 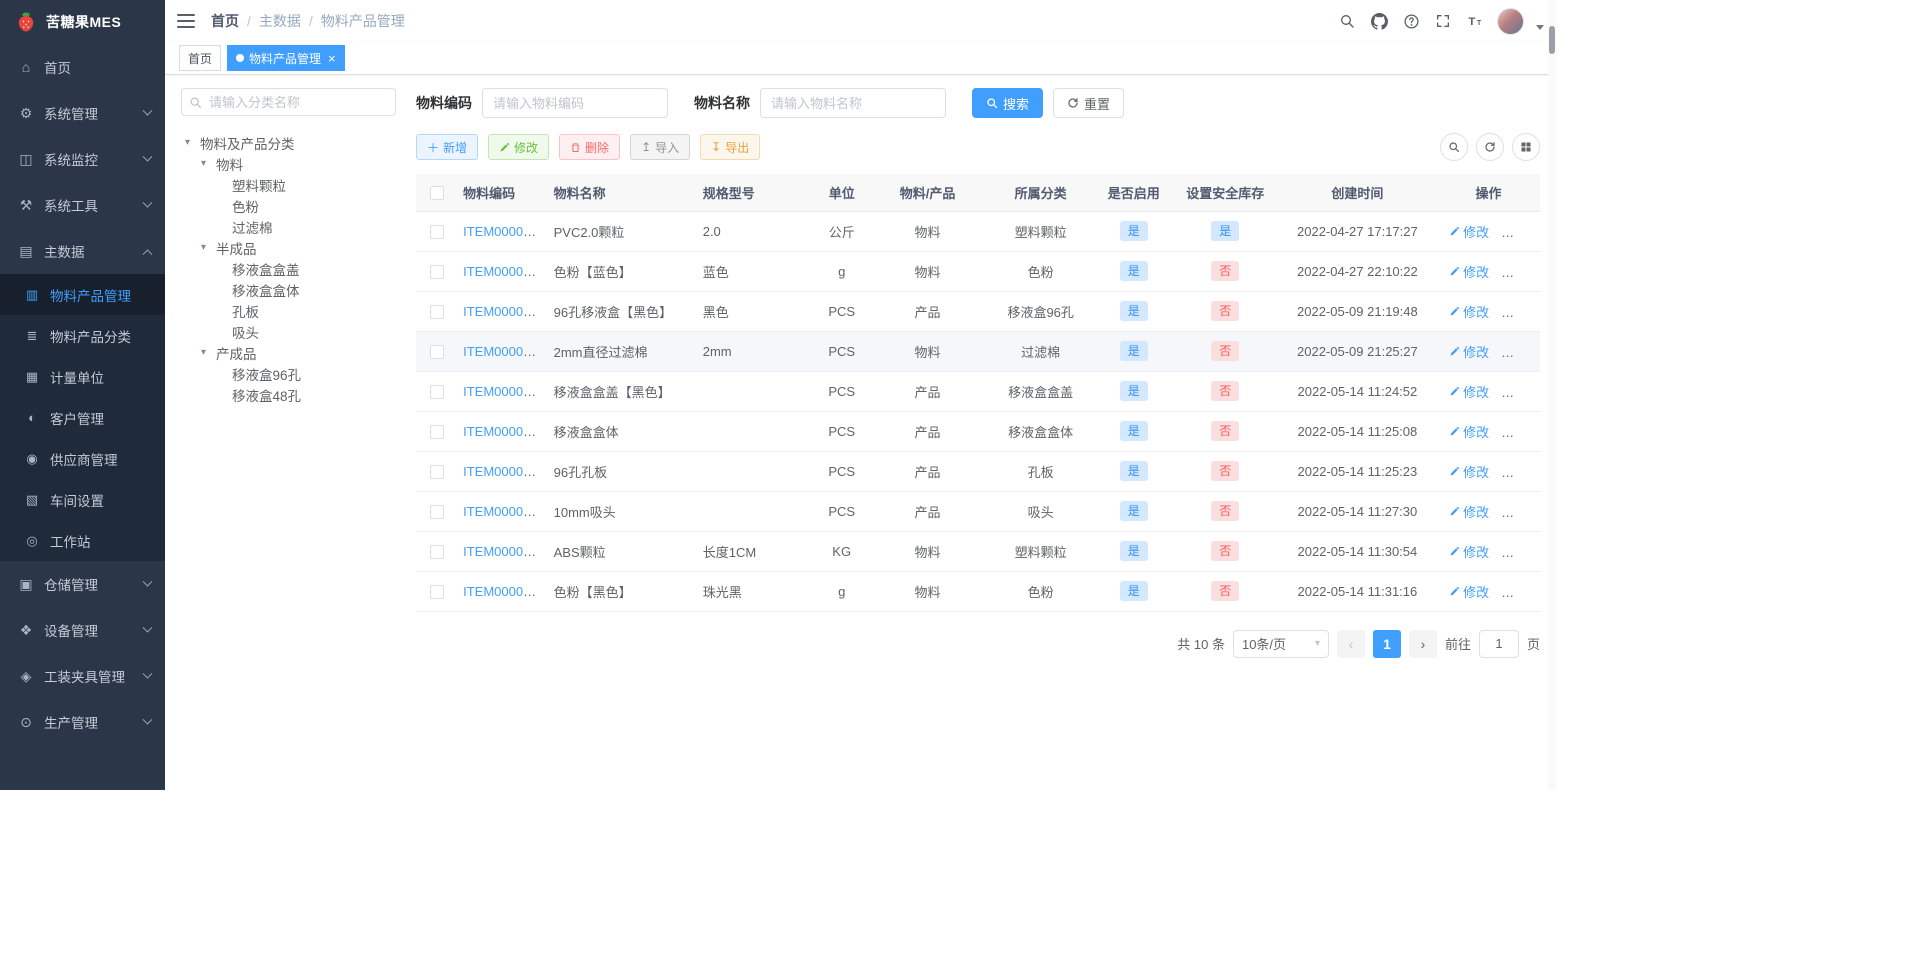 What do you see at coordinates (82, 335) in the screenshot?
I see `sidebar-subitem: ≣ 物料产品分类` at bounding box center [82, 335].